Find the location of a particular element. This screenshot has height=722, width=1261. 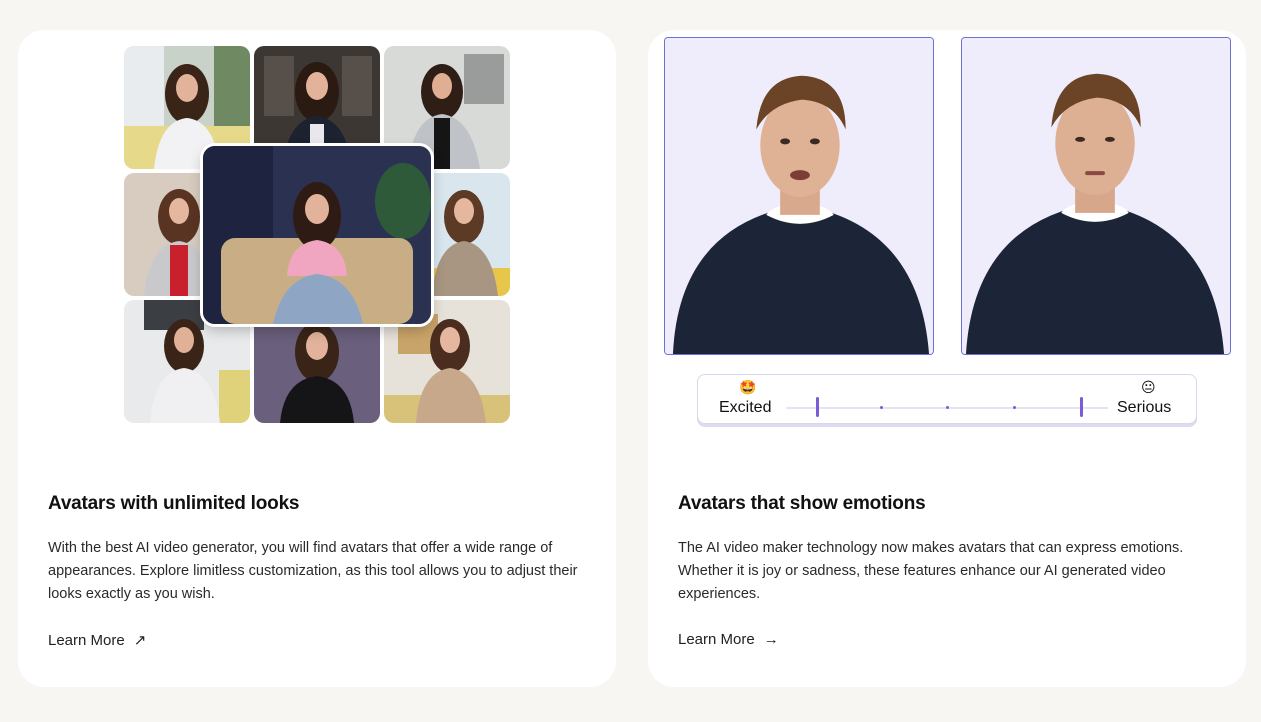

slider-handle-left is located at coordinates (817, 407).